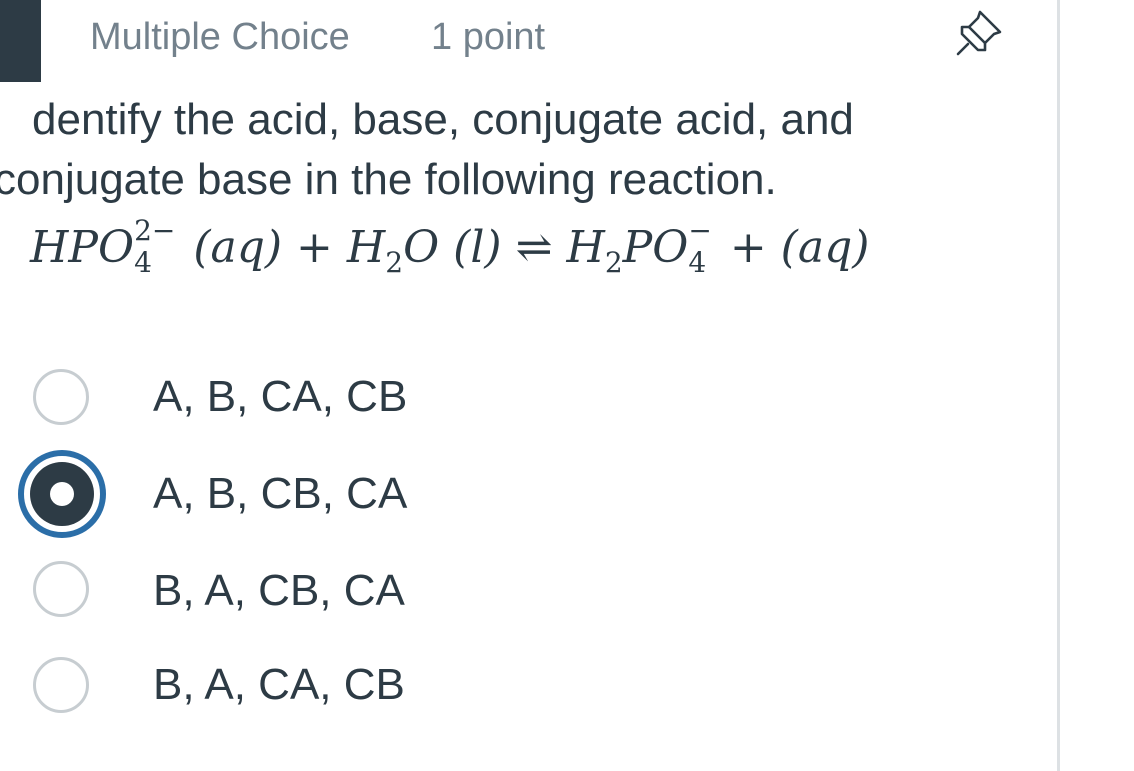 The image size is (1134, 771). Describe the element at coordinates (613, 262) in the screenshot. I see `eq-h2po-subscript: 2` at that location.